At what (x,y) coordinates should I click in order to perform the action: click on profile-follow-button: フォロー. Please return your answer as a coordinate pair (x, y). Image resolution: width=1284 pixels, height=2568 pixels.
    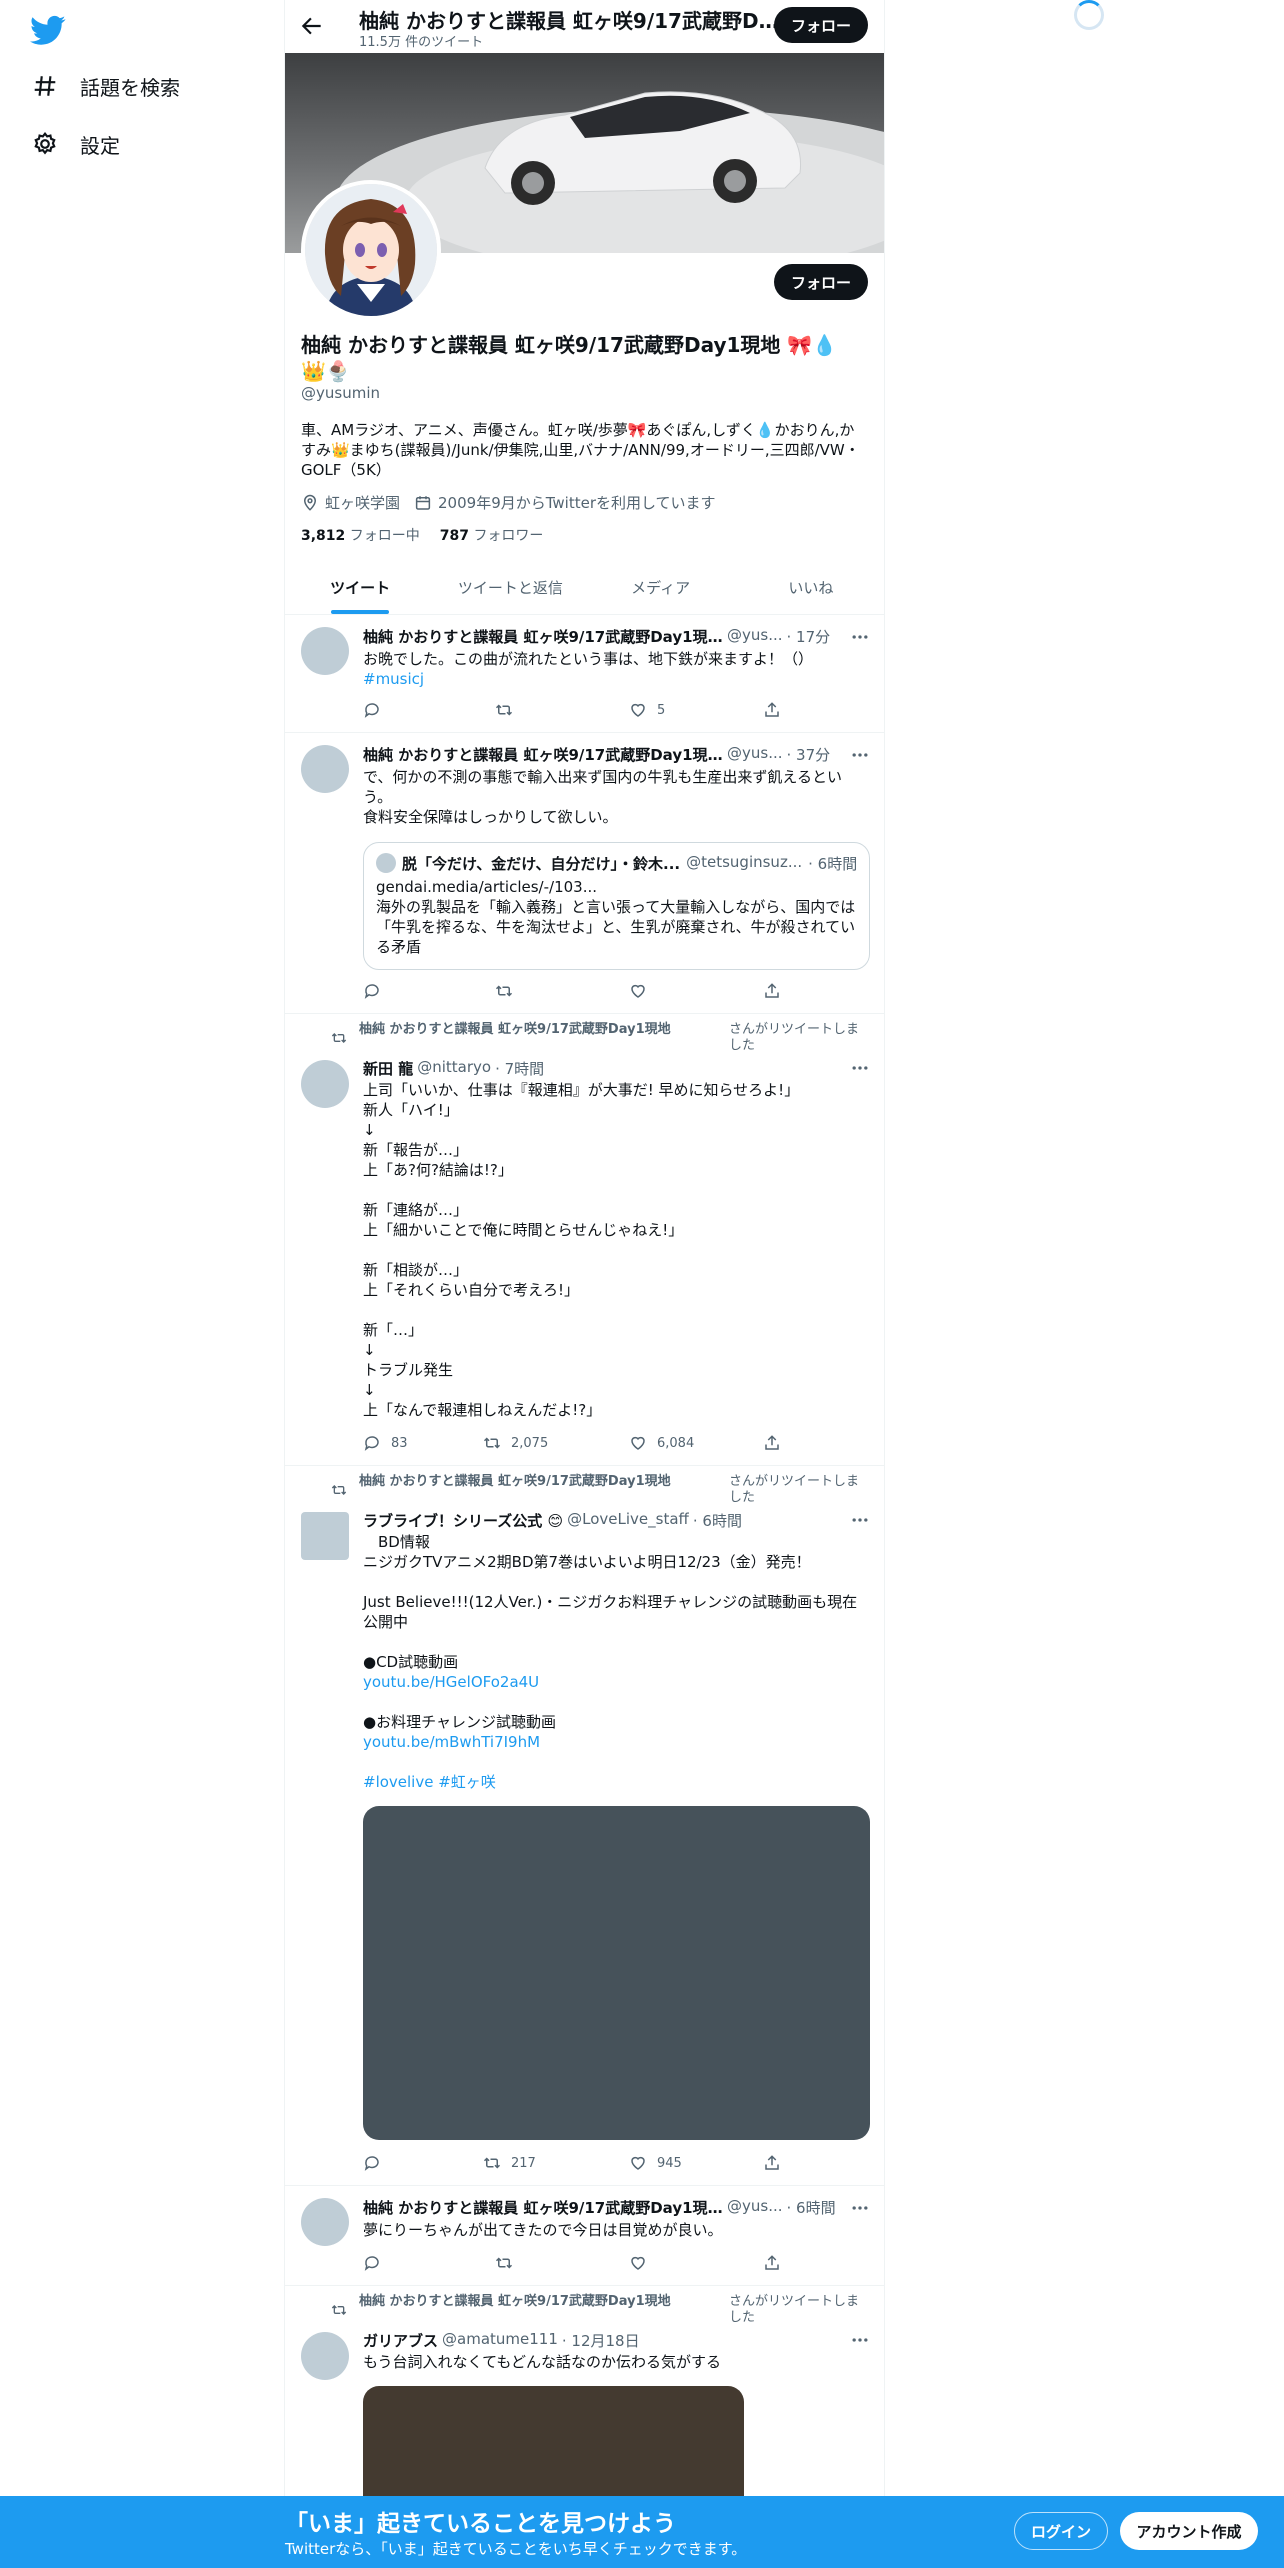
    Looking at the image, I should click on (821, 282).